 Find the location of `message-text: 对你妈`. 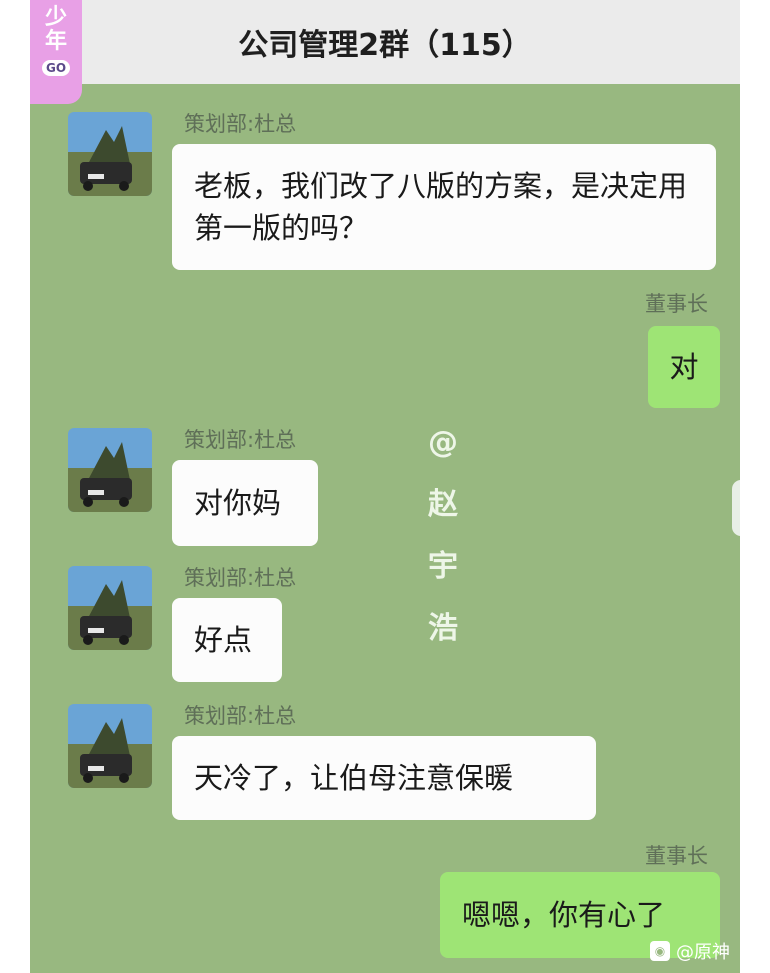

message-text: 对你妈 is located at coordinates (238, 503).